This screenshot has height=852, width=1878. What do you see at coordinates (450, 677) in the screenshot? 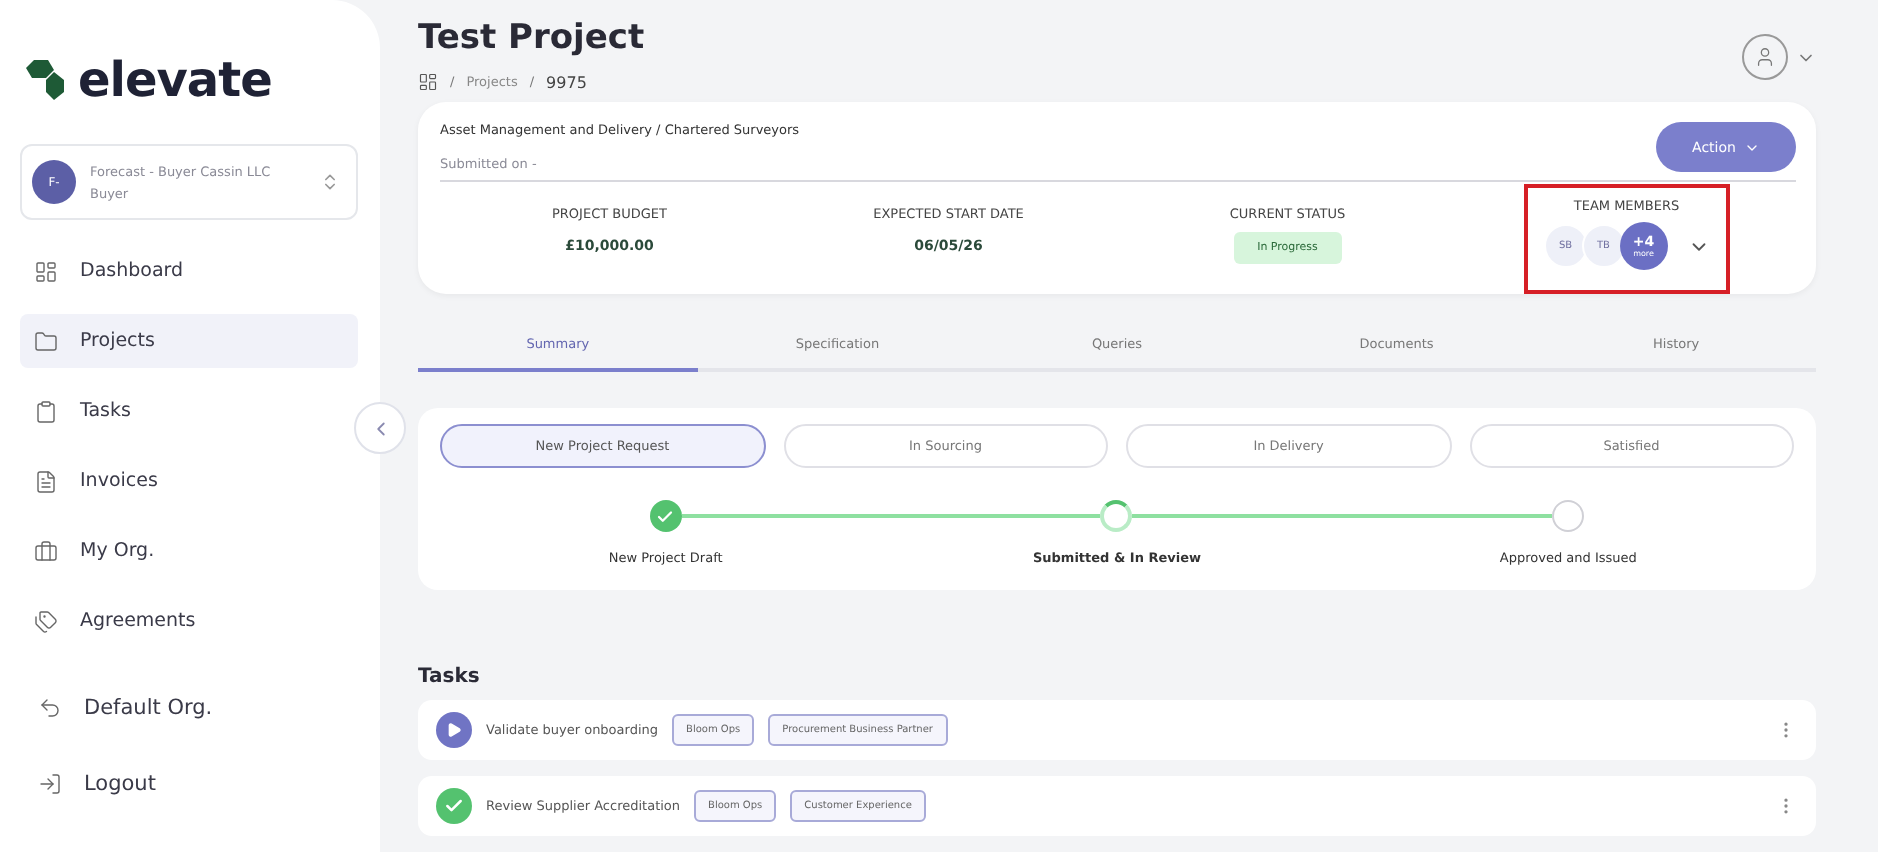
I see `section-title: Tasks` at bounding box center [450, 677].